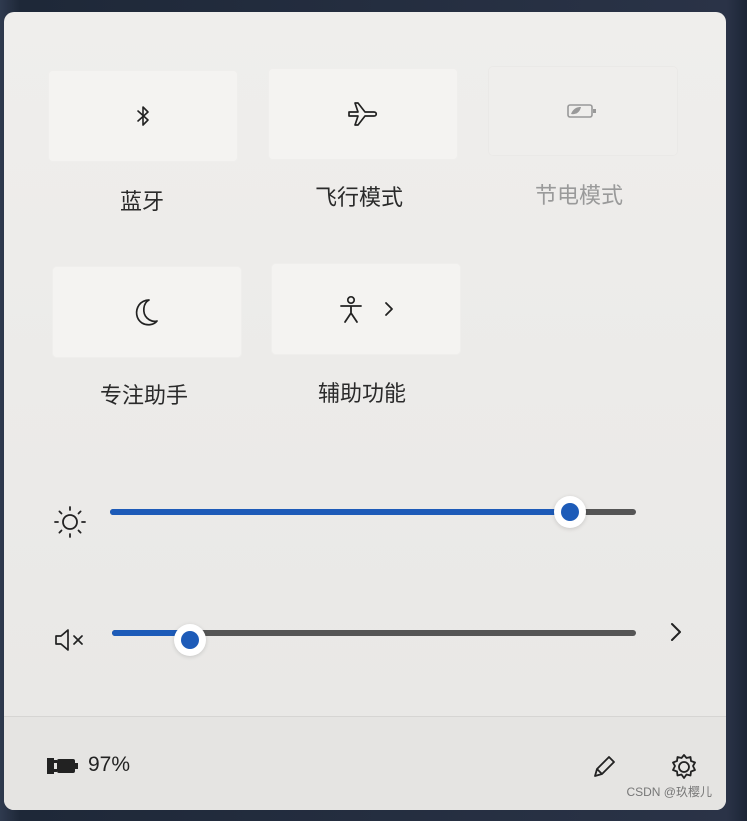 This screenshot has height=821, width=747. I want to click on volume-muted-icon, so click(70, 640).